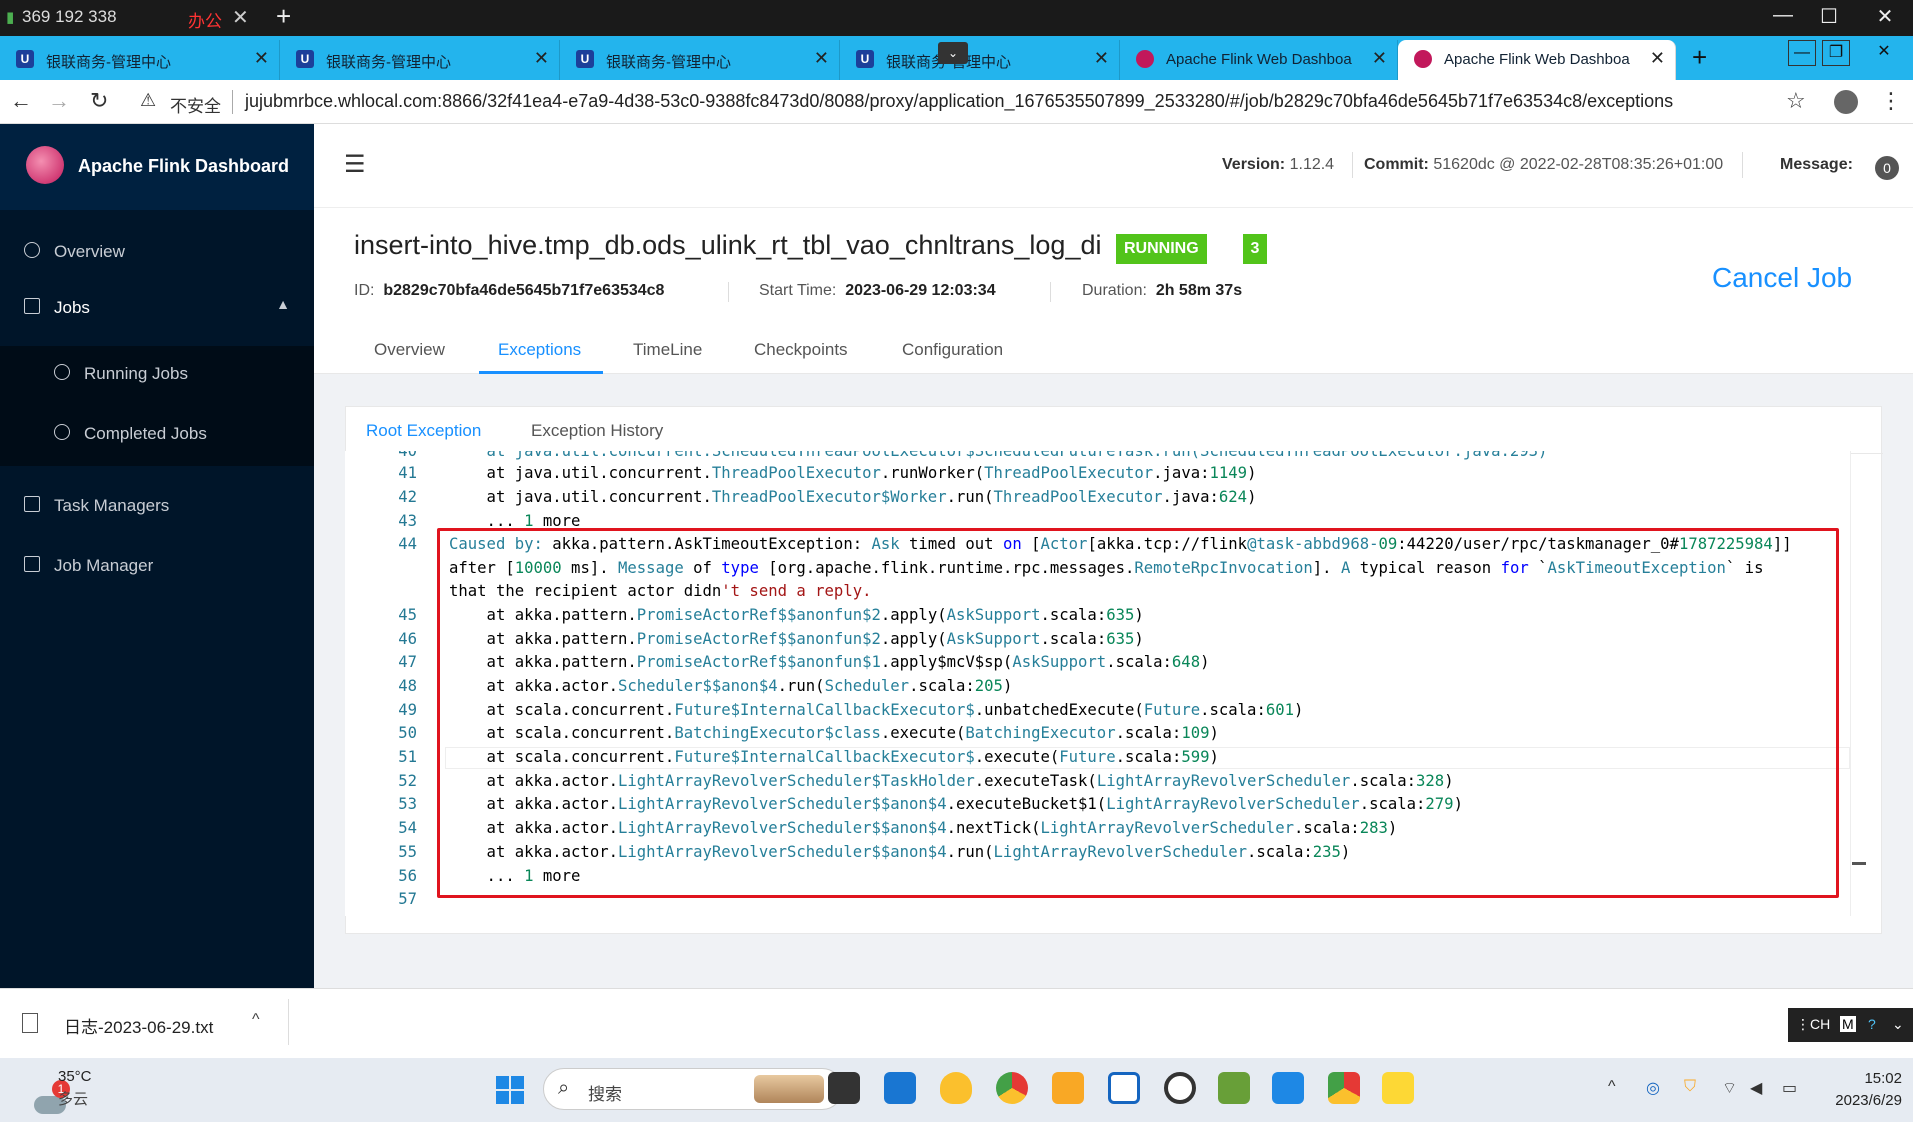  I want to click on cancel-job-button: Cancel Job, so click(1782, 278).